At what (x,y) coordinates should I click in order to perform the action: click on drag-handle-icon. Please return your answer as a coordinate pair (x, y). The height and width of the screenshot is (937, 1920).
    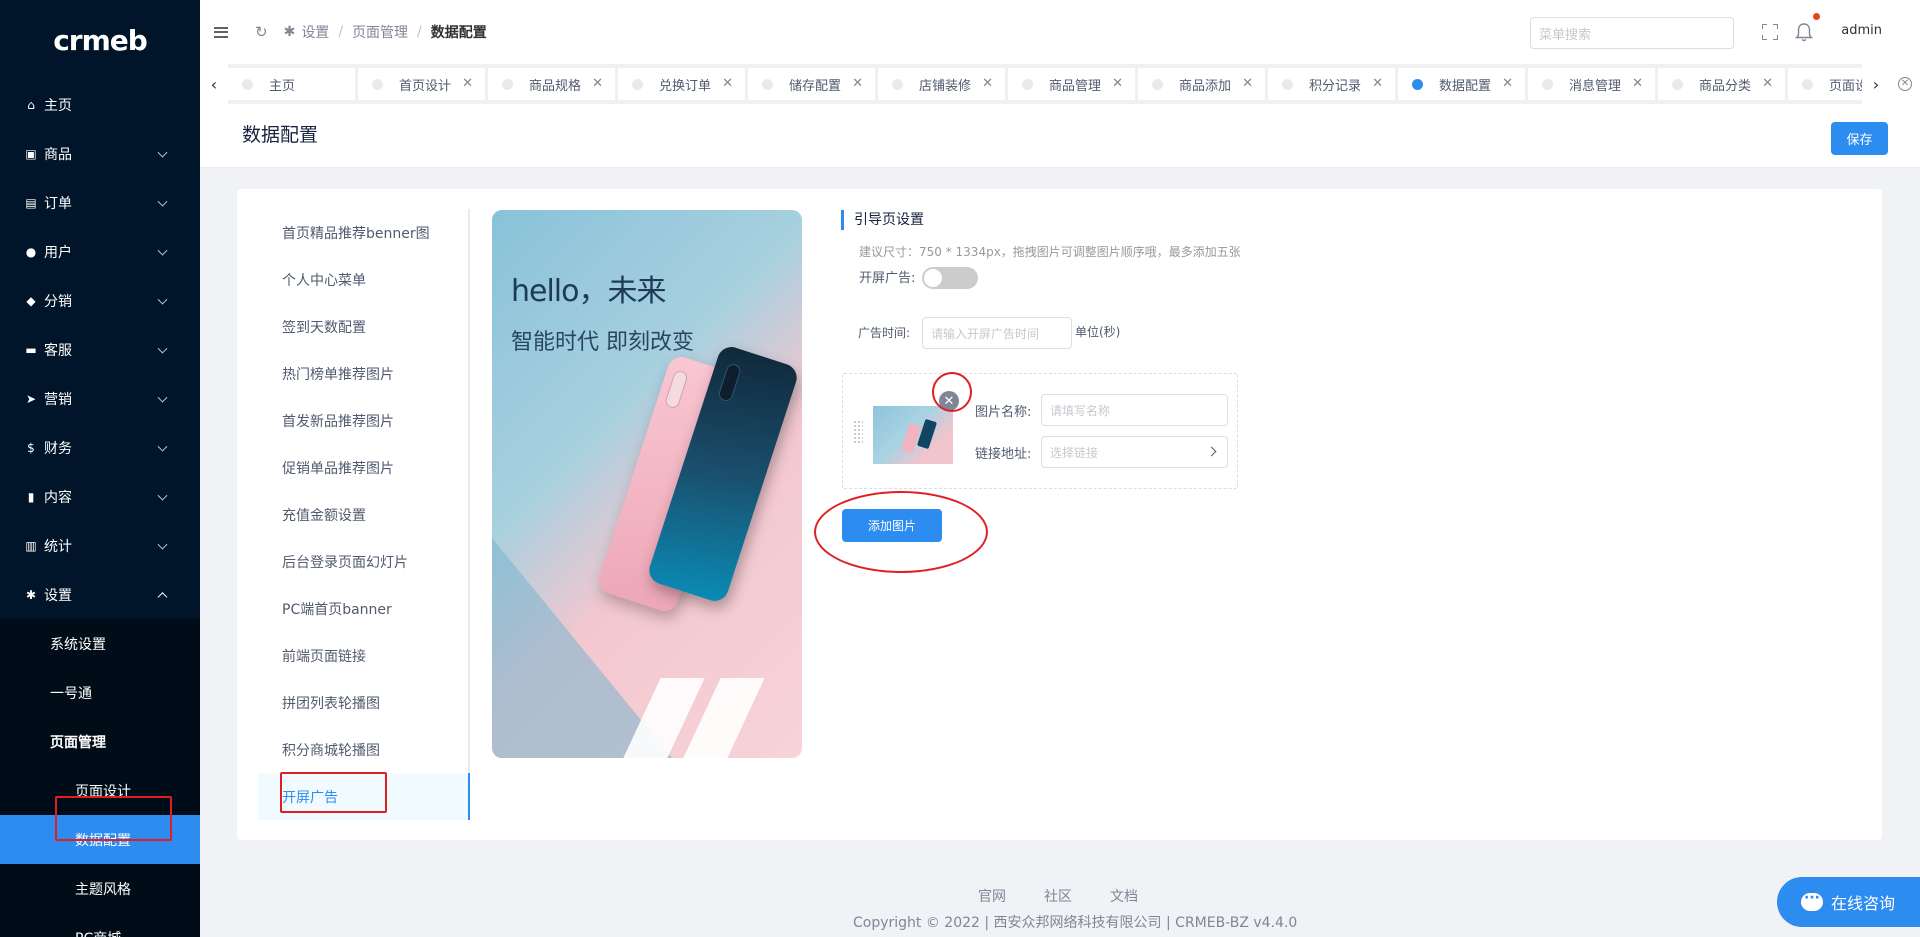
    Looking at the image, I should click on (858, 432).